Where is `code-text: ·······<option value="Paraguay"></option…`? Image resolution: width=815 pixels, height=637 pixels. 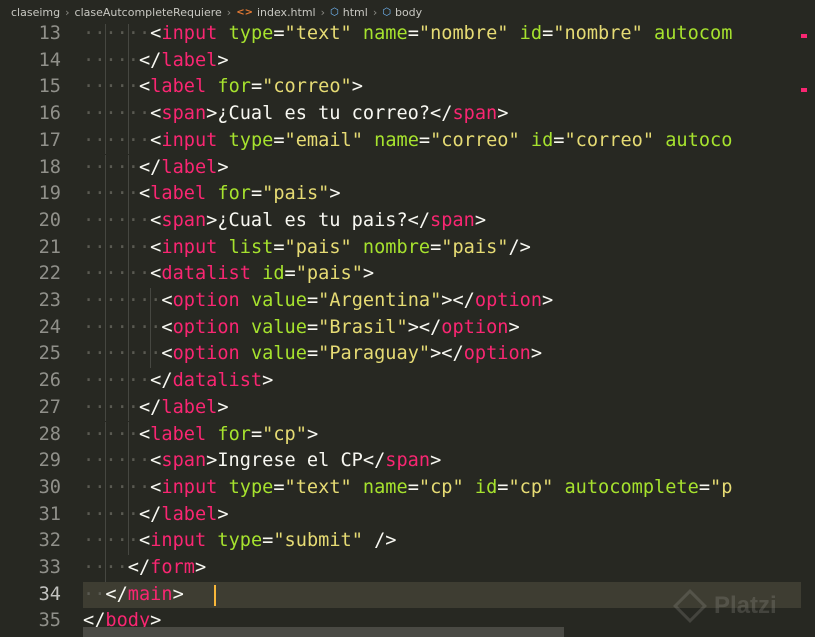 code-text: ·······<option value="Paraguay"></option… is located at coordinates (312, 354).